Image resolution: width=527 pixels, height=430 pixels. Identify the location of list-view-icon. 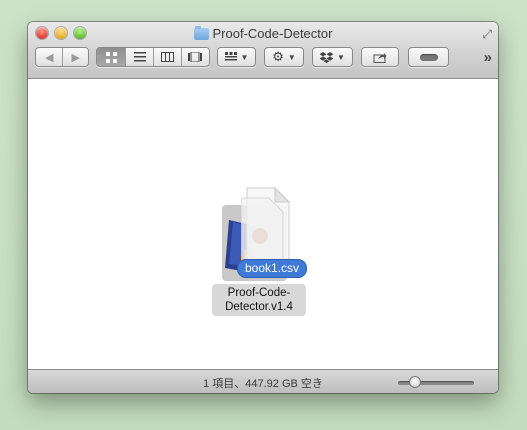
(139, 57).